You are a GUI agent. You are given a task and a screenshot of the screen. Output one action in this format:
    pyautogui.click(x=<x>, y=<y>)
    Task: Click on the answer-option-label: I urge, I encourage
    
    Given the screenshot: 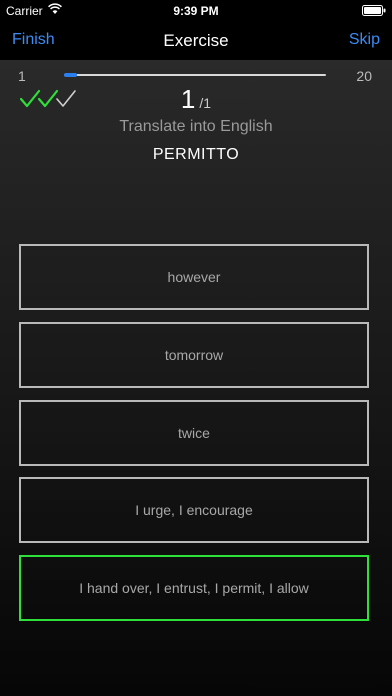 What is the action you would take?
    pyautogui.click(x=194, y=510)
    